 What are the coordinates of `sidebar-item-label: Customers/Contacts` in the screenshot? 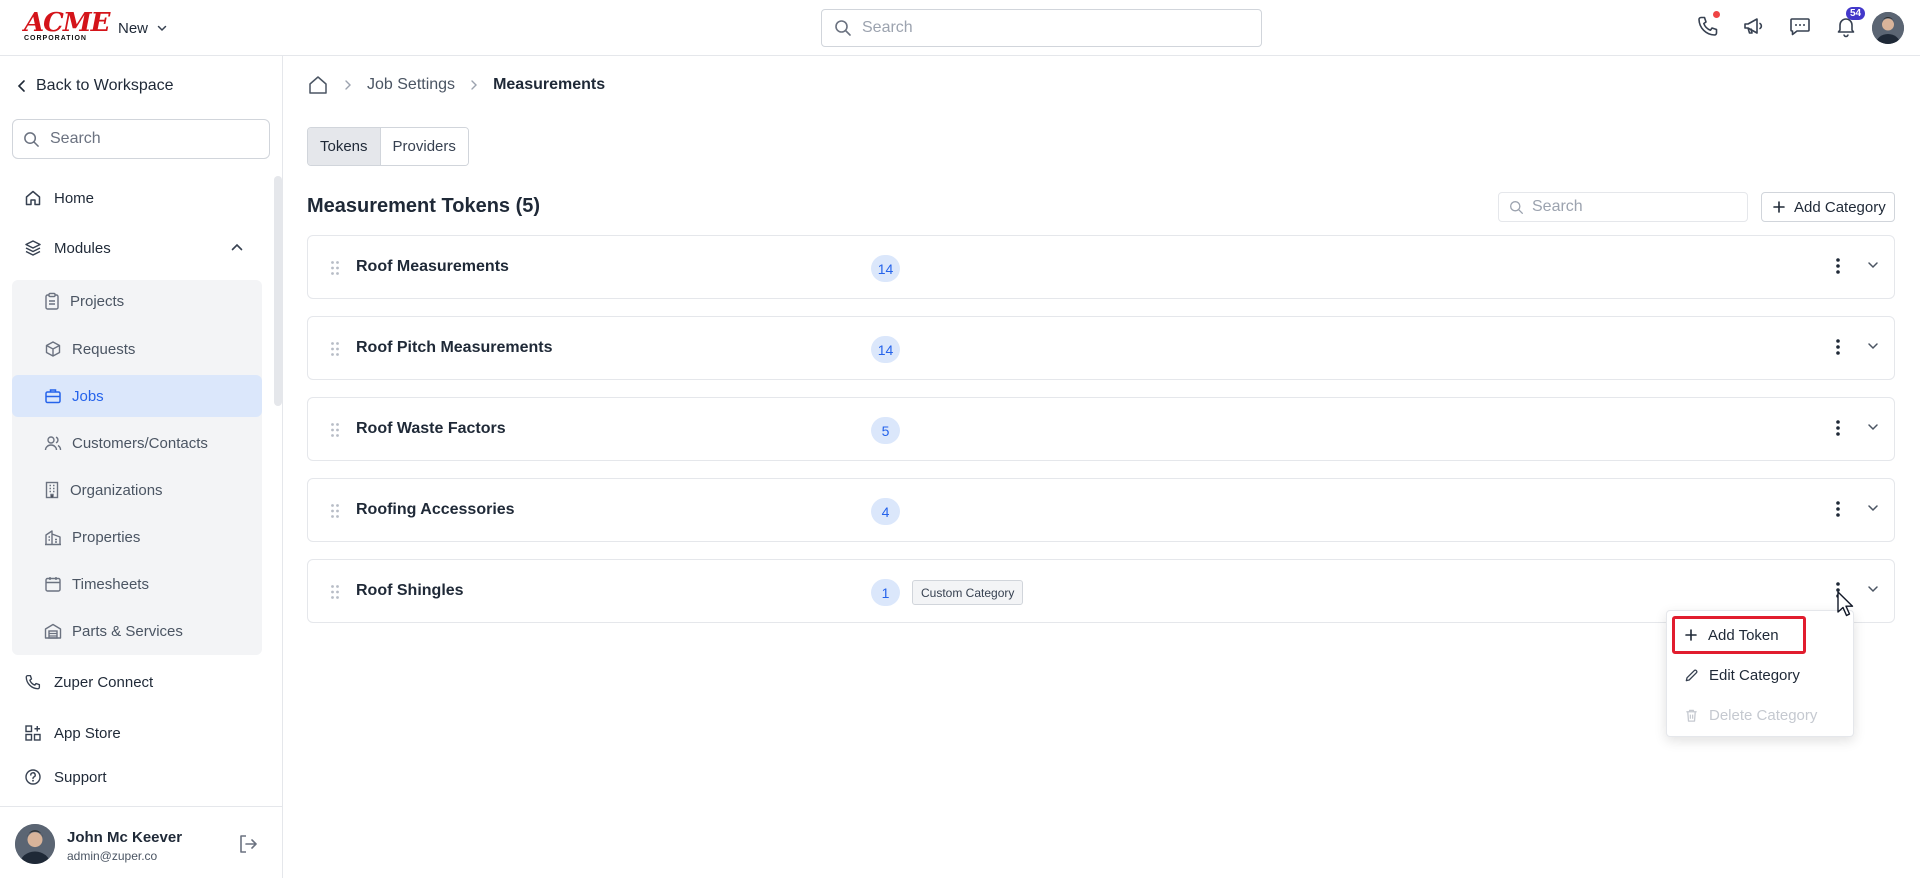 It's located at (140, 443).